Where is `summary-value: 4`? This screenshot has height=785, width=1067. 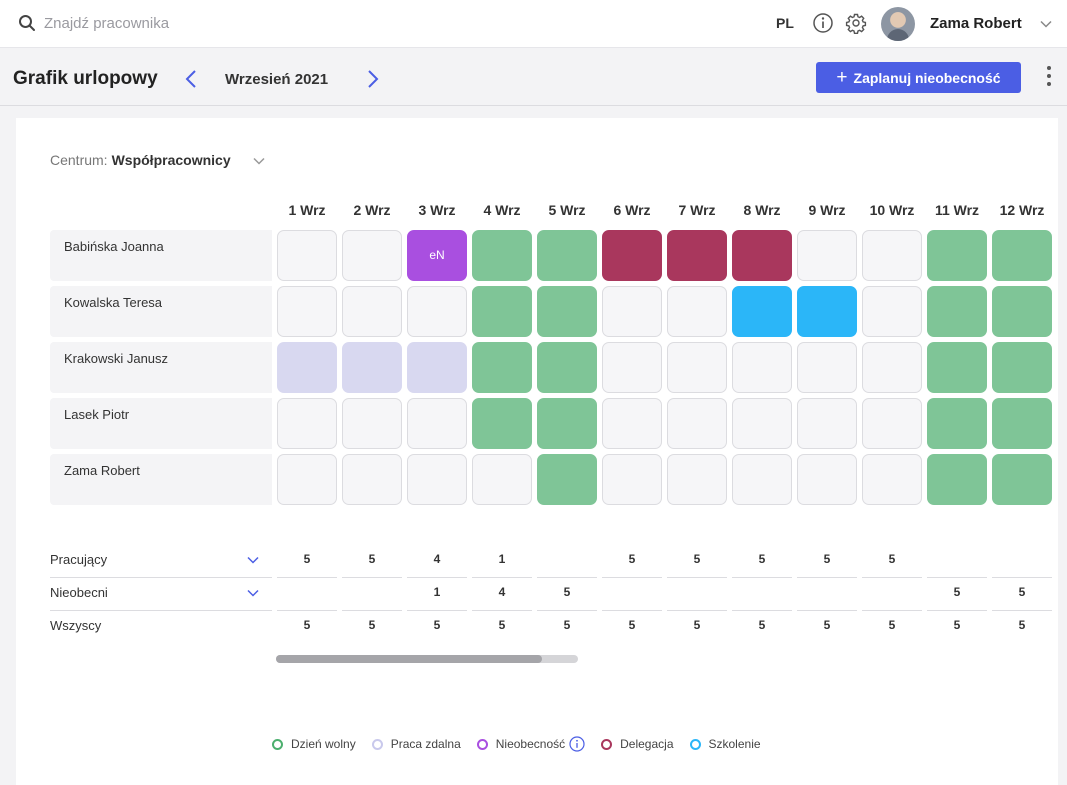
summary-value: 4 is located at coordinates (437, 559).